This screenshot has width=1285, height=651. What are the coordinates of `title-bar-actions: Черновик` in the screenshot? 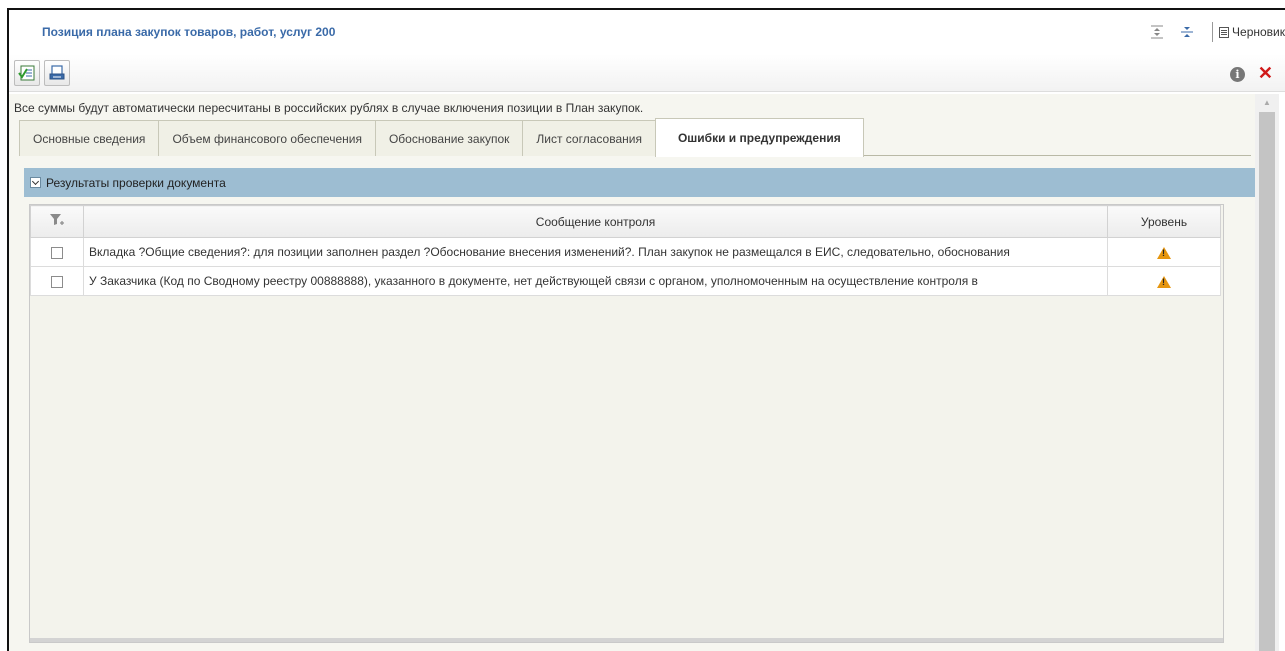 It's located at (1215, 32).